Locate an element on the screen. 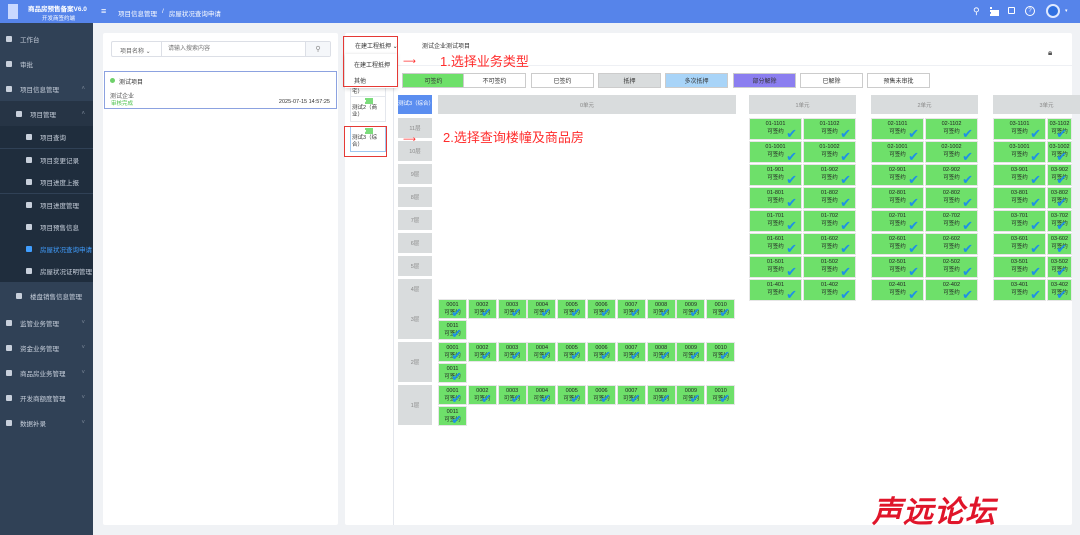  room-cell: 01-502 可签约 ✔ is located at coordinates (829, 267).